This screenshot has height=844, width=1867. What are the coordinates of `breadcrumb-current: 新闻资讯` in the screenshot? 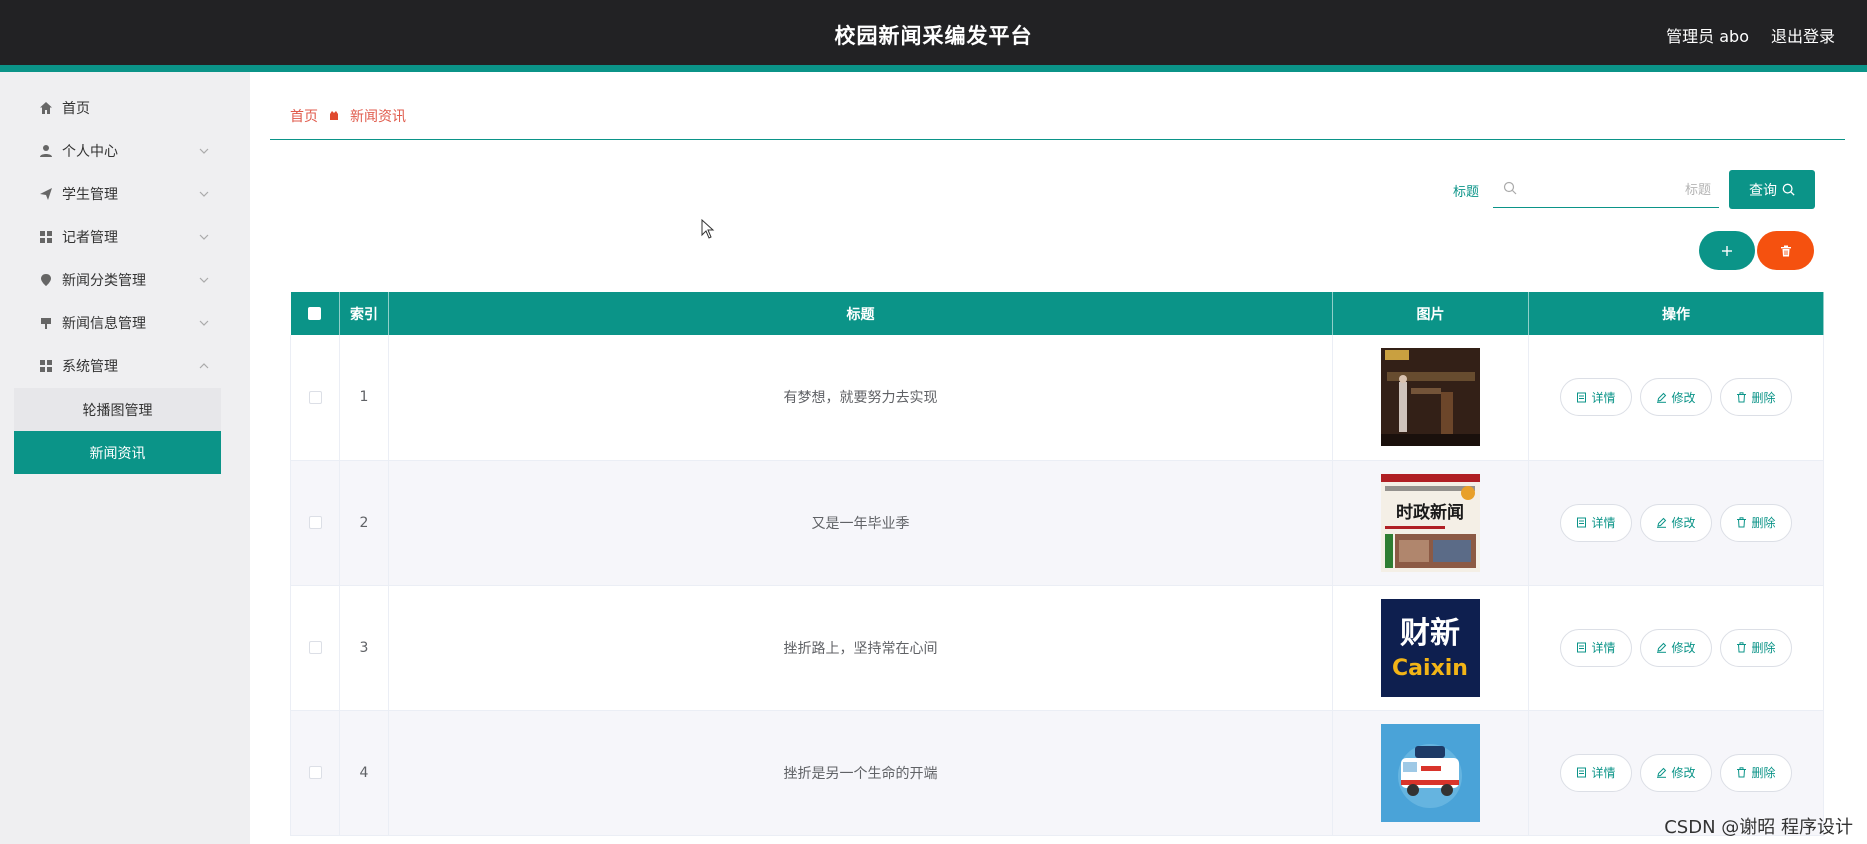 It's located at (378, 117).